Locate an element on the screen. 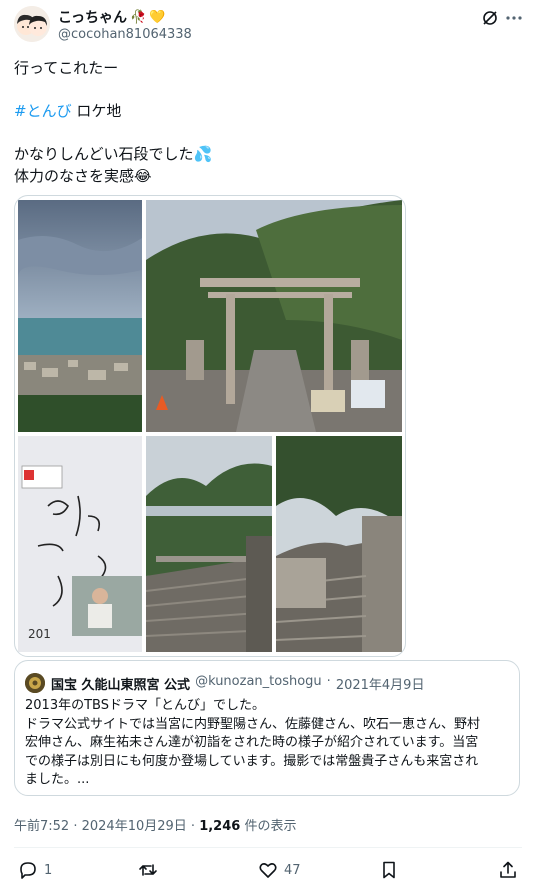 The height and width of the screenshot is (896, 536). hashtag-suffix: ロケ地 is located at coordinates (96, 111).